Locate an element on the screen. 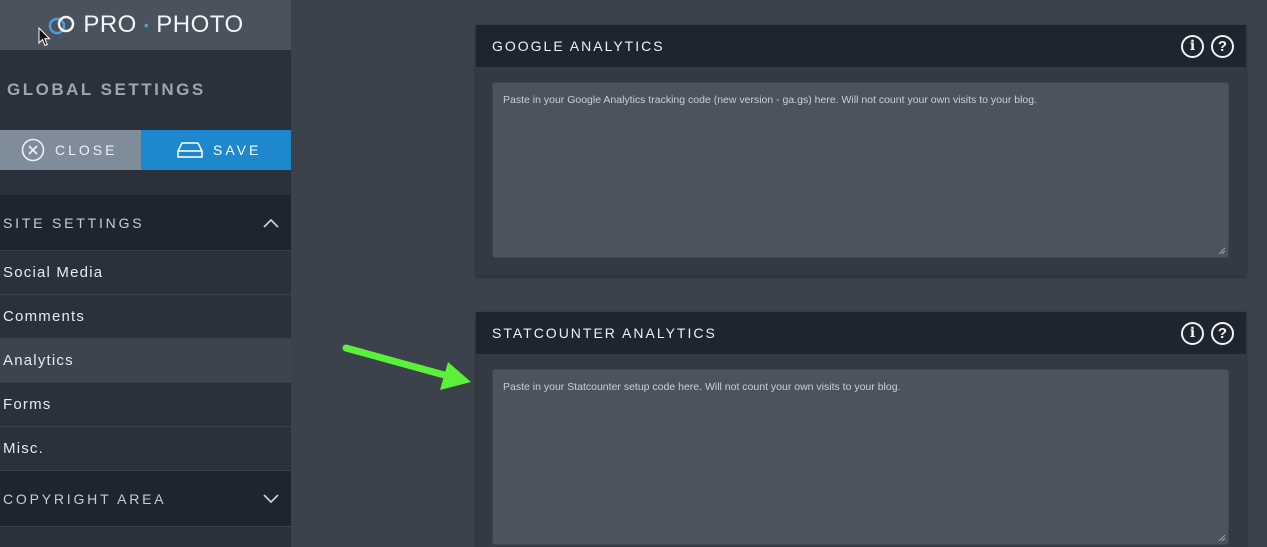 The width and height of the screenshot is (1267, 547). save-button: SAVE is located at coordinates (216, 150).